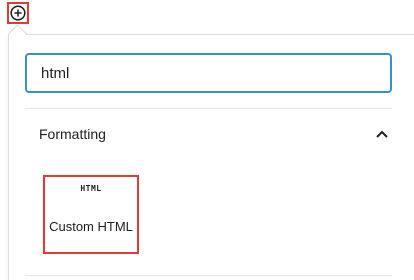 The width and height of the screenshot is (414, 280). Describe the element at coordinates (382, 134) in the screenshot. I see `chevron-up-icon` at that location.